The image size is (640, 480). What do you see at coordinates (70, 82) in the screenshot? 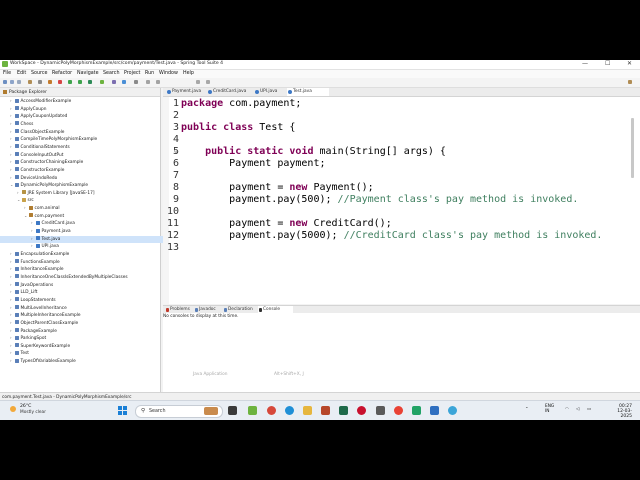
I see `debug-icon` at bounding box center [70, 82].